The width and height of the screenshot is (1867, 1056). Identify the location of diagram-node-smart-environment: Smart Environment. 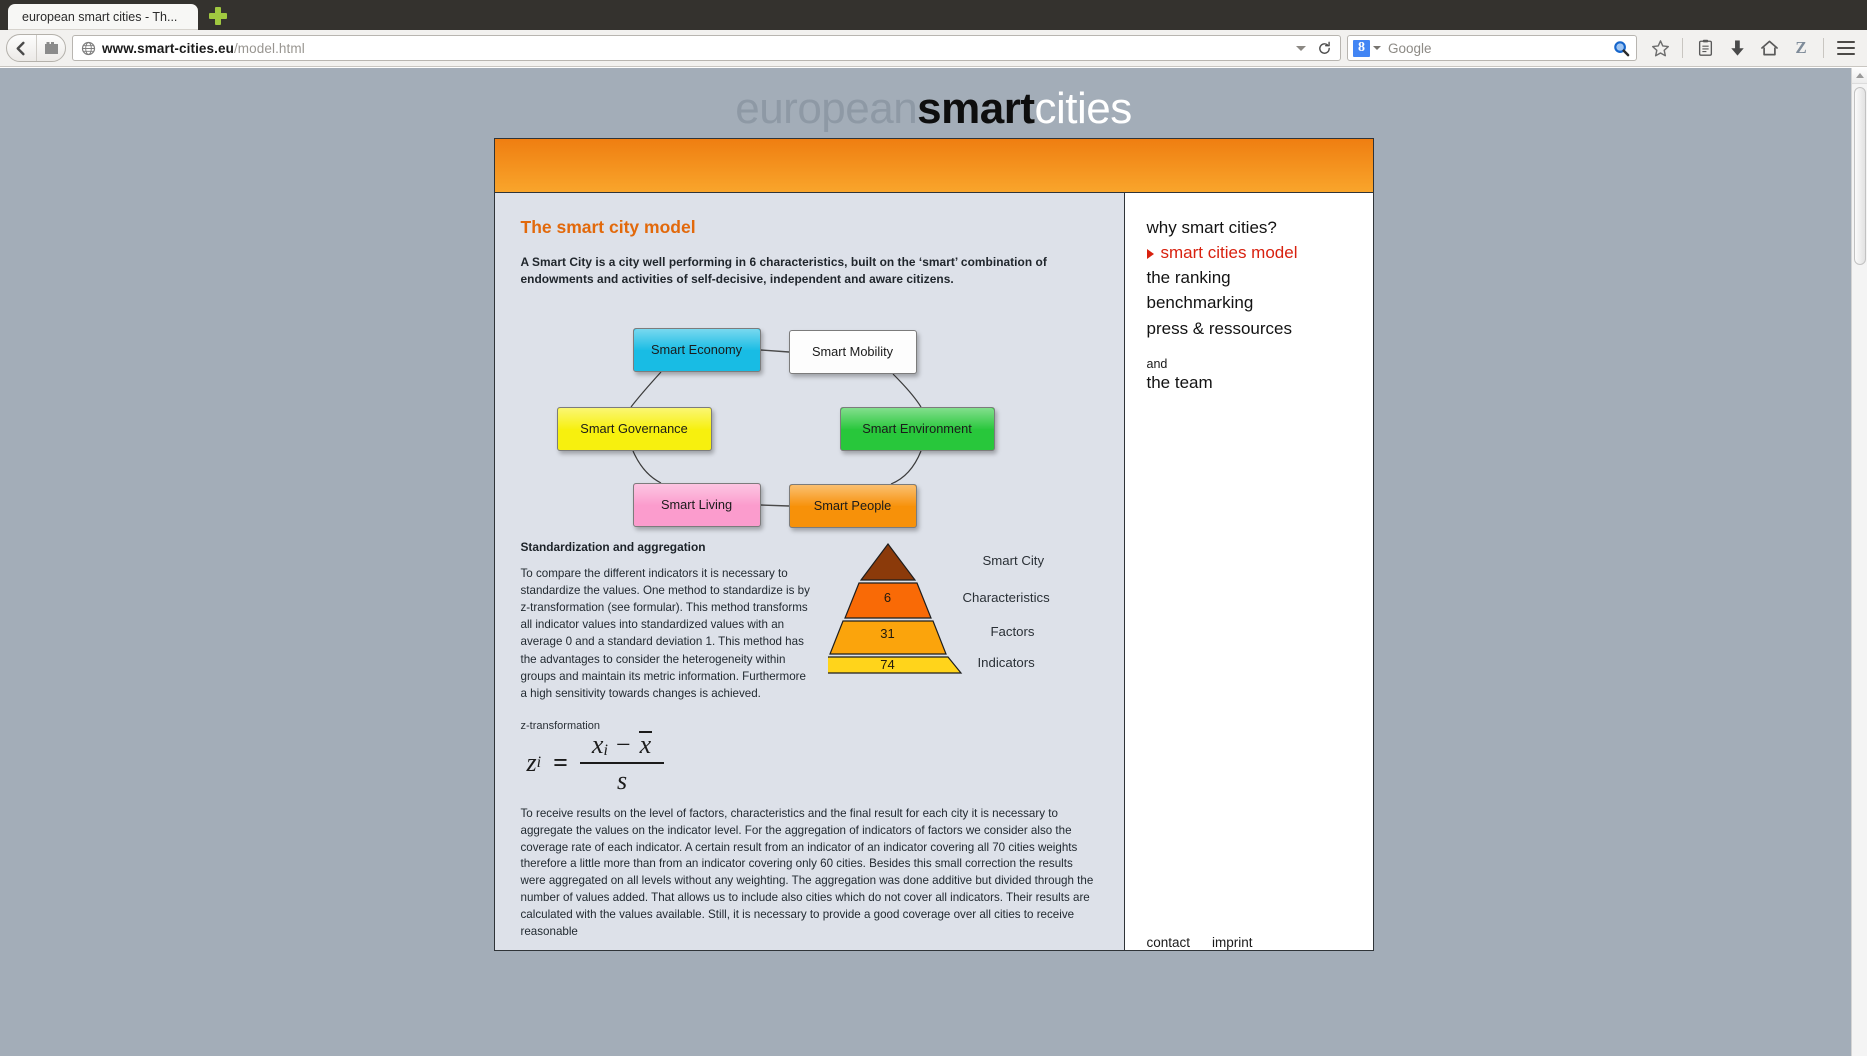
(917, 428).